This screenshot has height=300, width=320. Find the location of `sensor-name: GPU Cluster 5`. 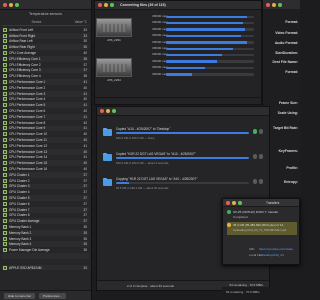

sensor-name: GPU Cluster 5 is located at coordinates (19, 198).